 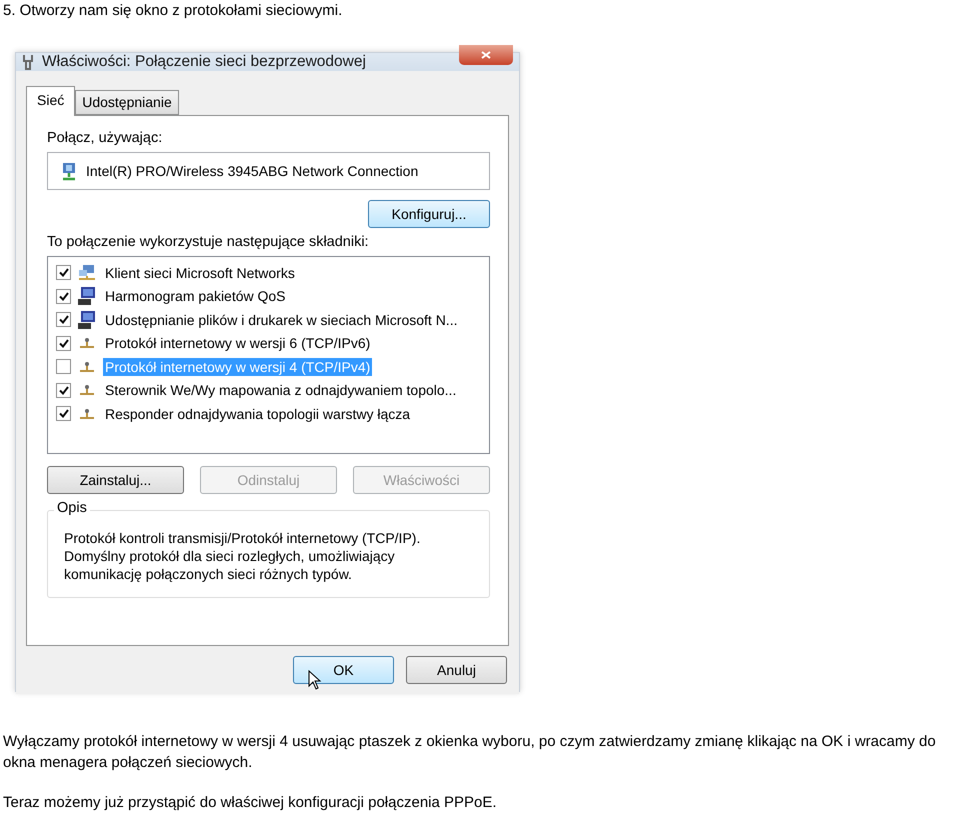 I want to click on window-title: Właściwości: Połączenie sieci bezprzewodowej, so click(x=204, y=62).